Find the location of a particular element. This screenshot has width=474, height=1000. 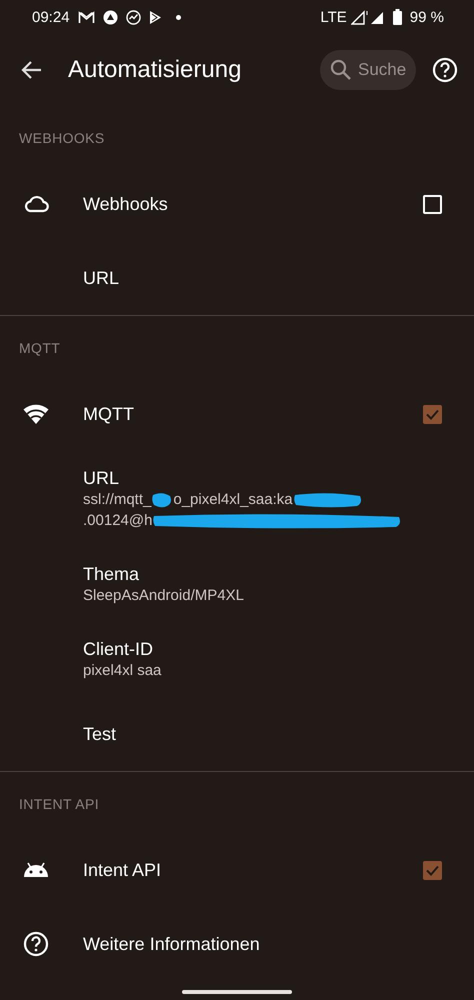

chart-icon is located at coordinates (133, 17).